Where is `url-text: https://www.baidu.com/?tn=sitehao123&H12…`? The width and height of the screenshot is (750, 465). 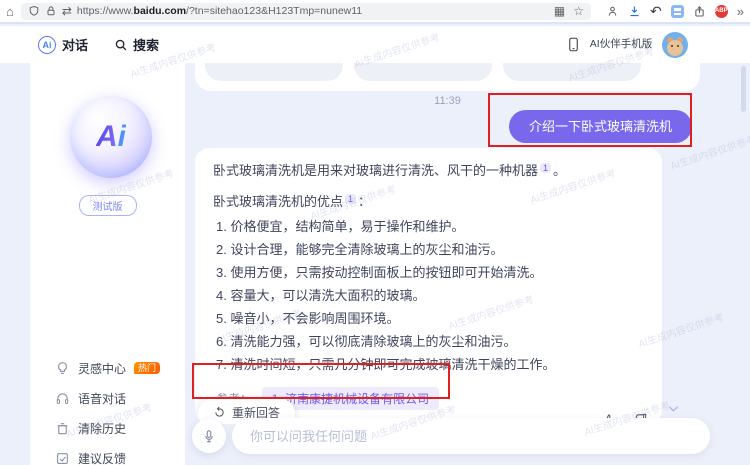 url-text: https://www.baidu.com/?tn=sitehao123&H12… is located at coordinates (313, 11).